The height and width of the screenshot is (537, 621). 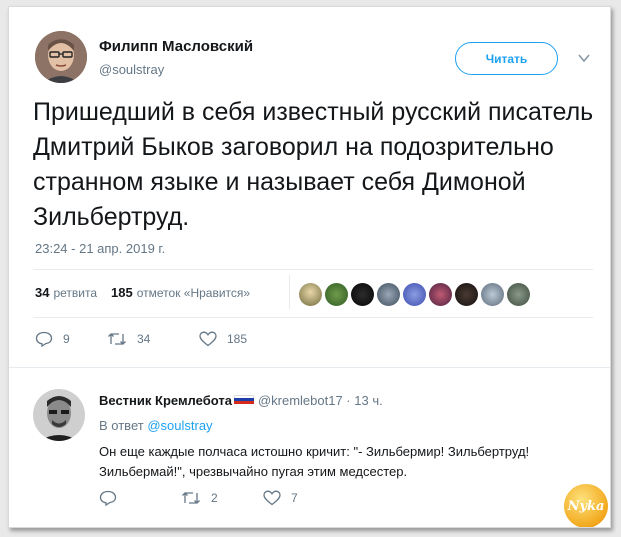 What do you see at coordinates (59, 415) in the screenshot?
I see `reply-author-avatar` at bounding box center [59, 415].